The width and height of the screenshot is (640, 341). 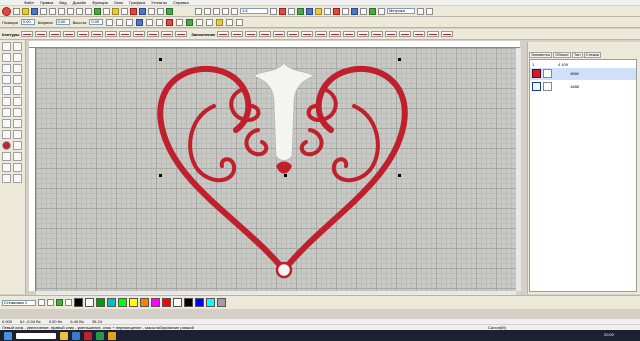 What do you see at coordinates (106, 11) in the screenshot?
I see `export-button` at bounding box center [106, 11].